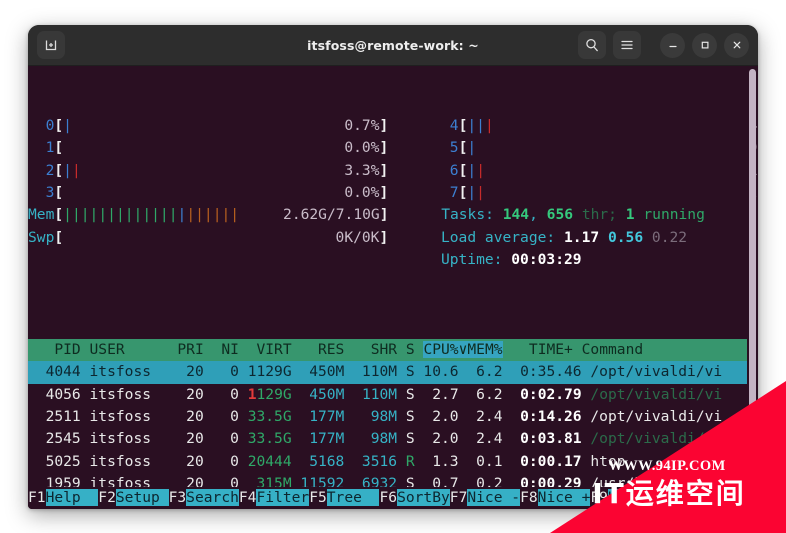  I want to click on fkey-number: F9, so click(599, 497).